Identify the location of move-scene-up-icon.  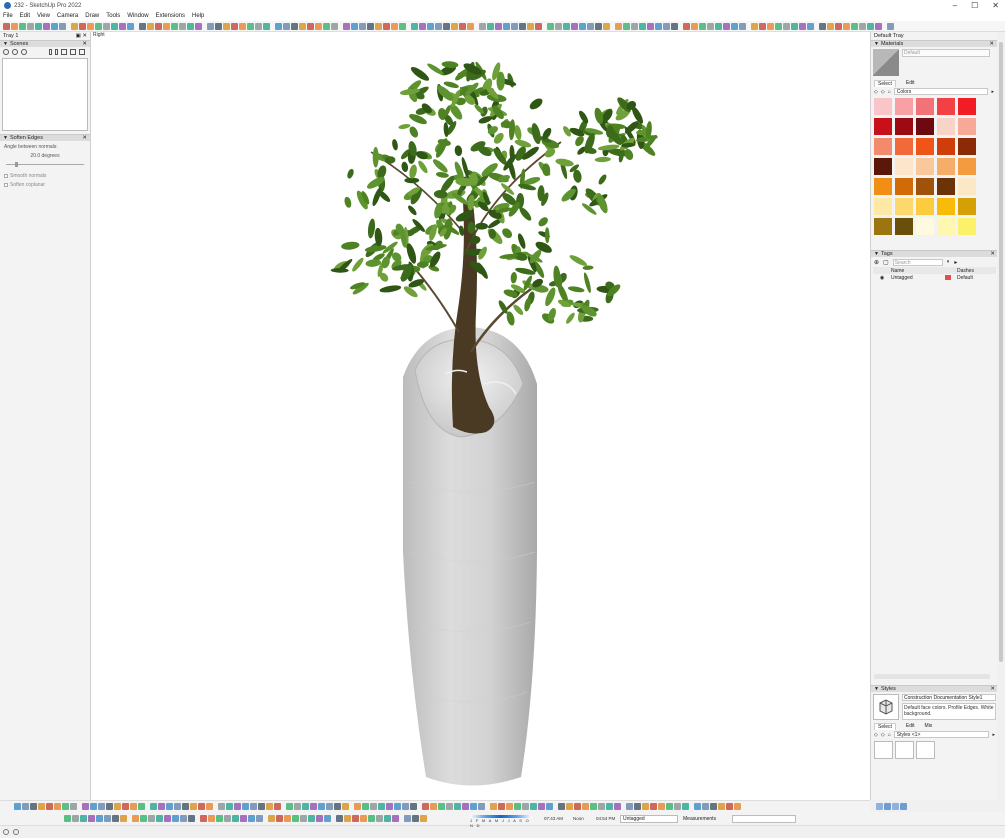
(50, 51).